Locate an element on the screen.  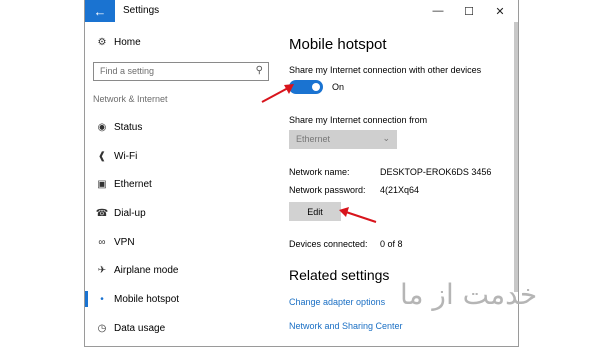
sidebar-item-data-usage: ◷ Data usage is located at coordinates (180, 328).